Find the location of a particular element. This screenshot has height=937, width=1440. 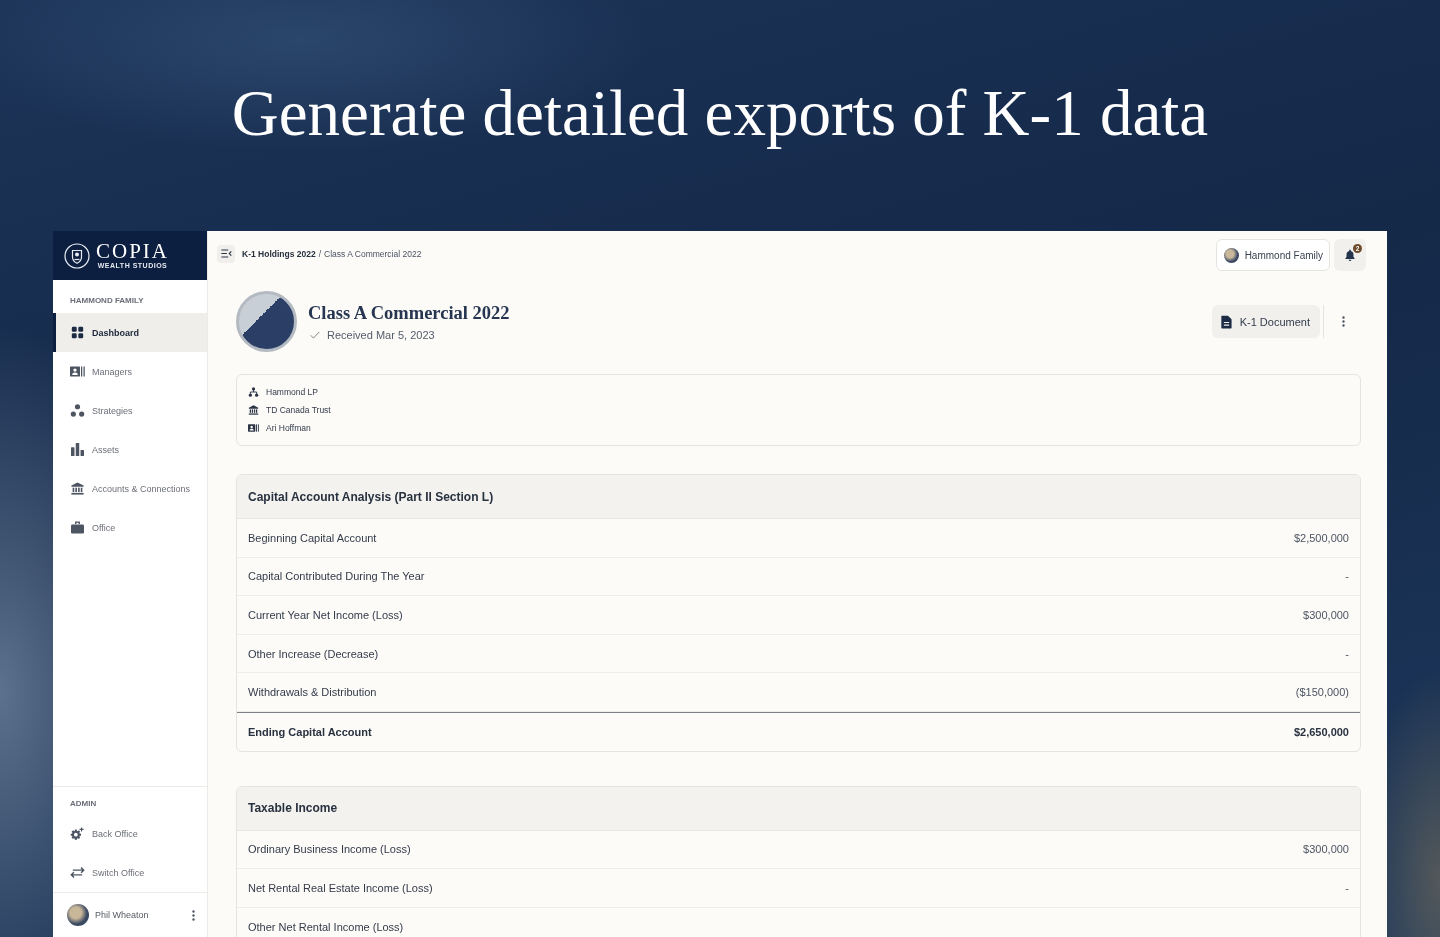

breadcrumb-item: Class A Commercial 2022 is located at coordinates (373, 253).